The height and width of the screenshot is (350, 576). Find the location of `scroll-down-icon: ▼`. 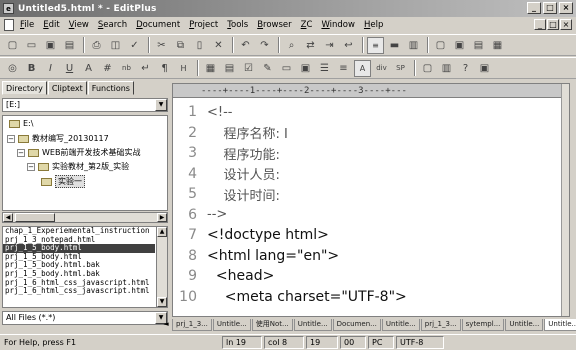

scroll-down-icon: ▼ is located at coordinates (162, 302).